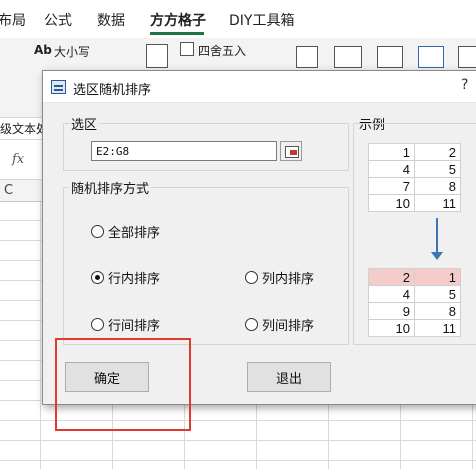 The image size is (476, 469). What do you see at coordinates (72, 51) in the screenshot?
I see `case-button: 大小写` at bounding box center [72, 51].